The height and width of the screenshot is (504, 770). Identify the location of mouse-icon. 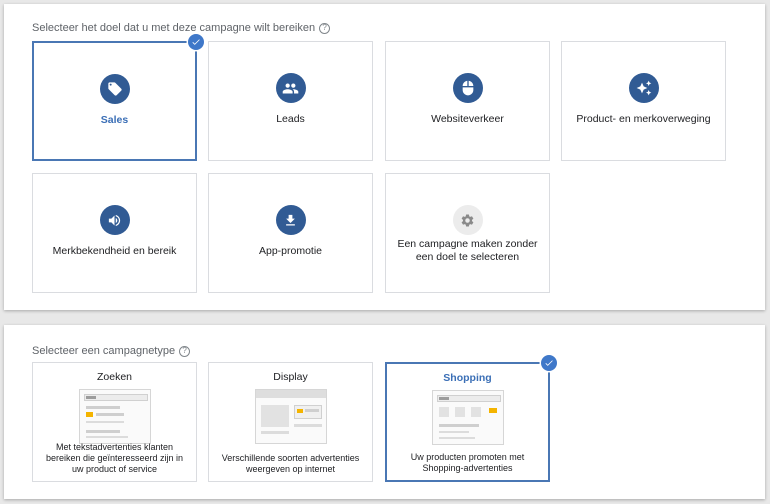
(467, 88).